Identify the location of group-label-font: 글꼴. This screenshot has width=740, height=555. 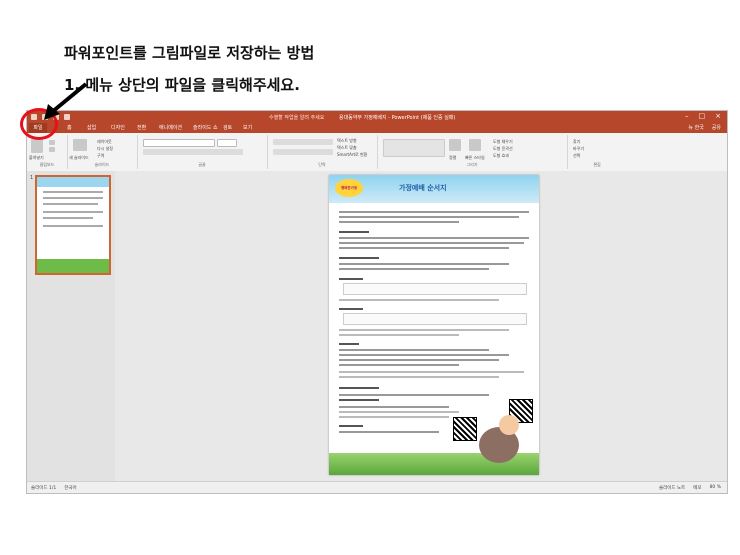
(202, 164).